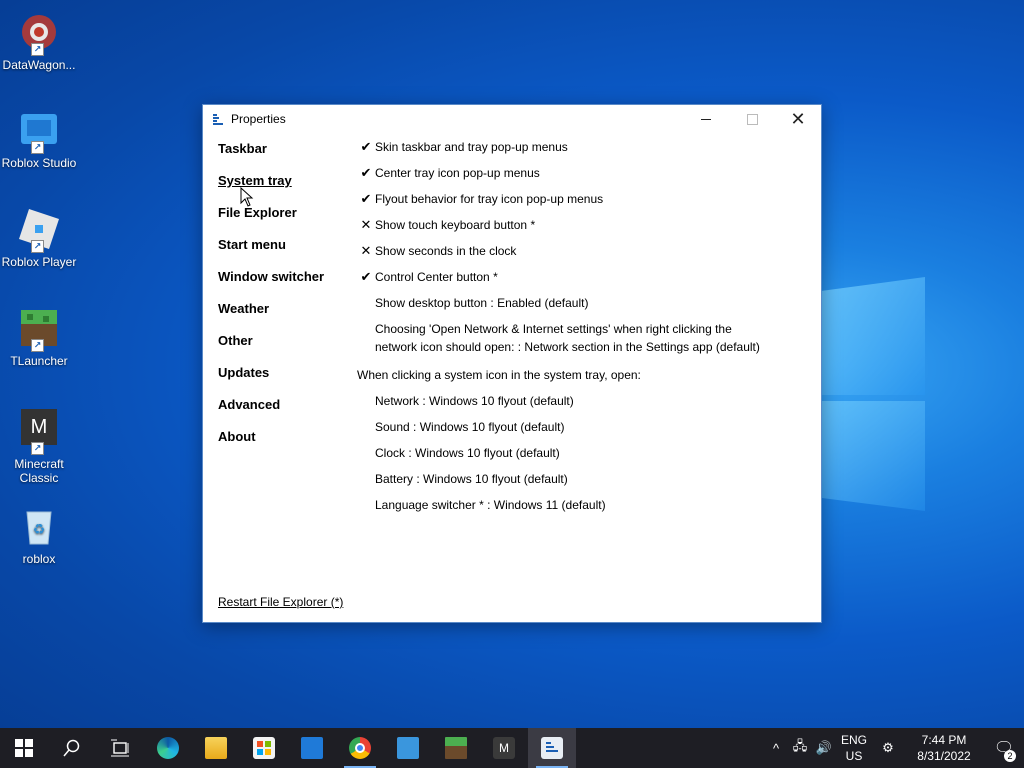  What do you see at coordinates (39, 33) in the screenshot?
I see `datawagon-icon: ↗` at bounding box center [39, 33].